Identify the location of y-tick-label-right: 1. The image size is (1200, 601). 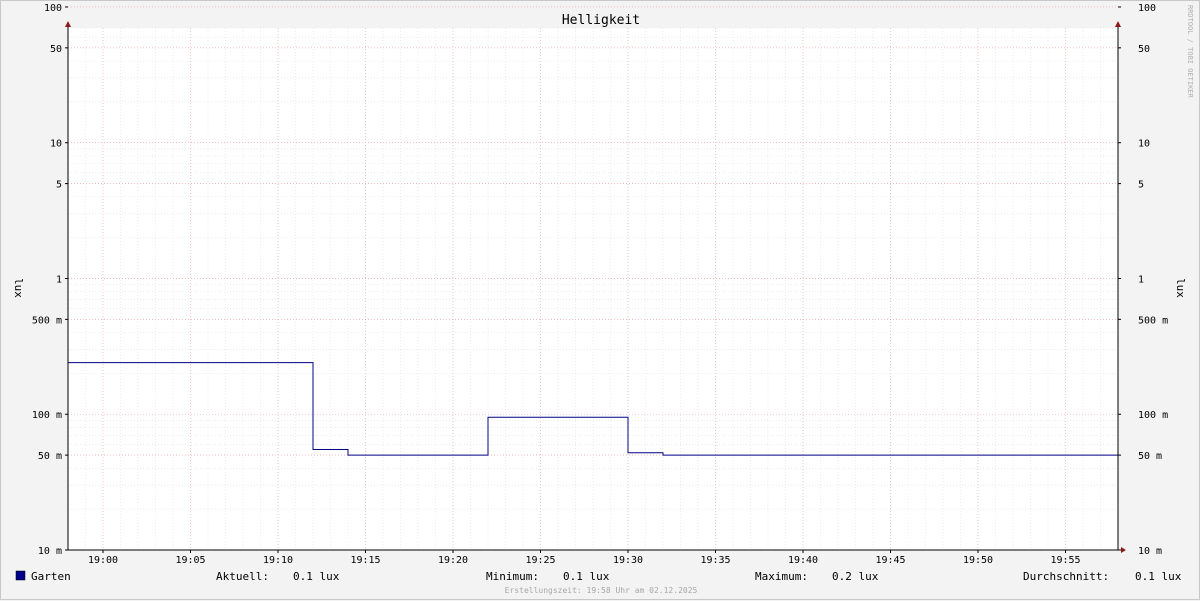
(1141, 279).